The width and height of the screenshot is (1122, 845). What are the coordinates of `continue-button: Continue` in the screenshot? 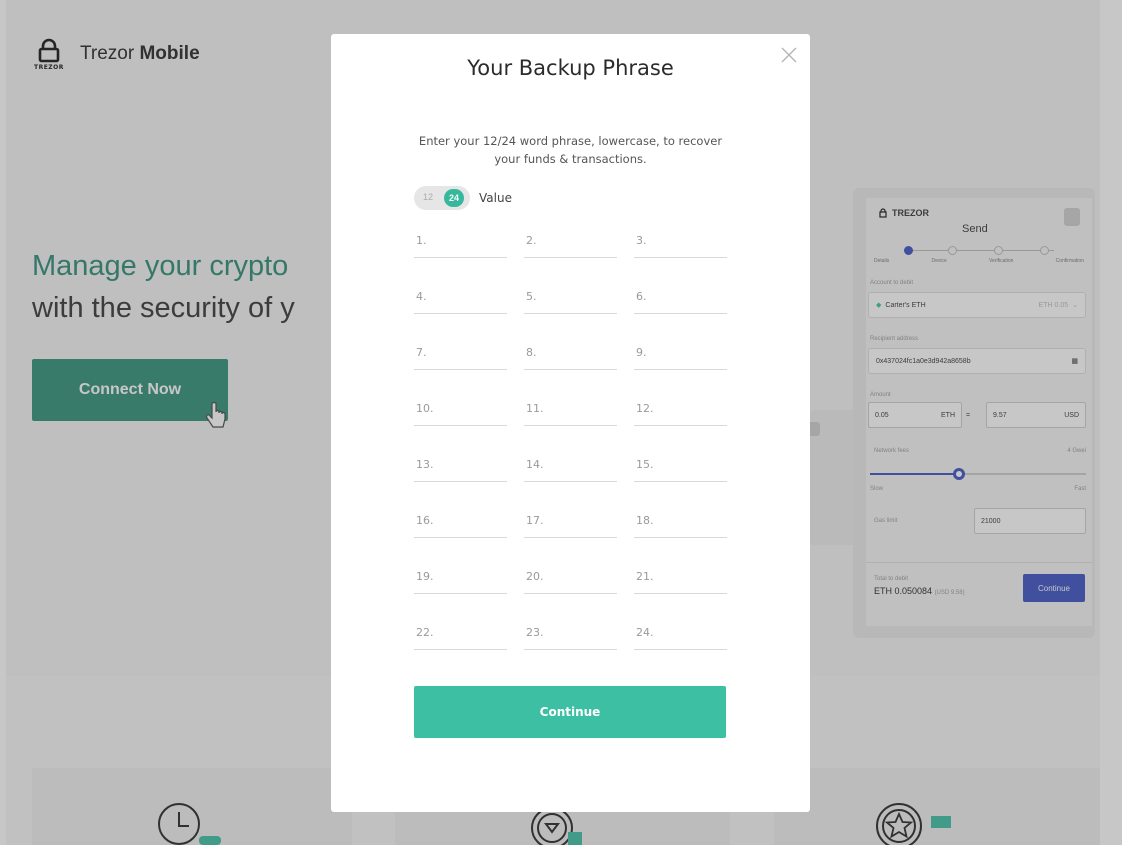 It's located at (570, 712).